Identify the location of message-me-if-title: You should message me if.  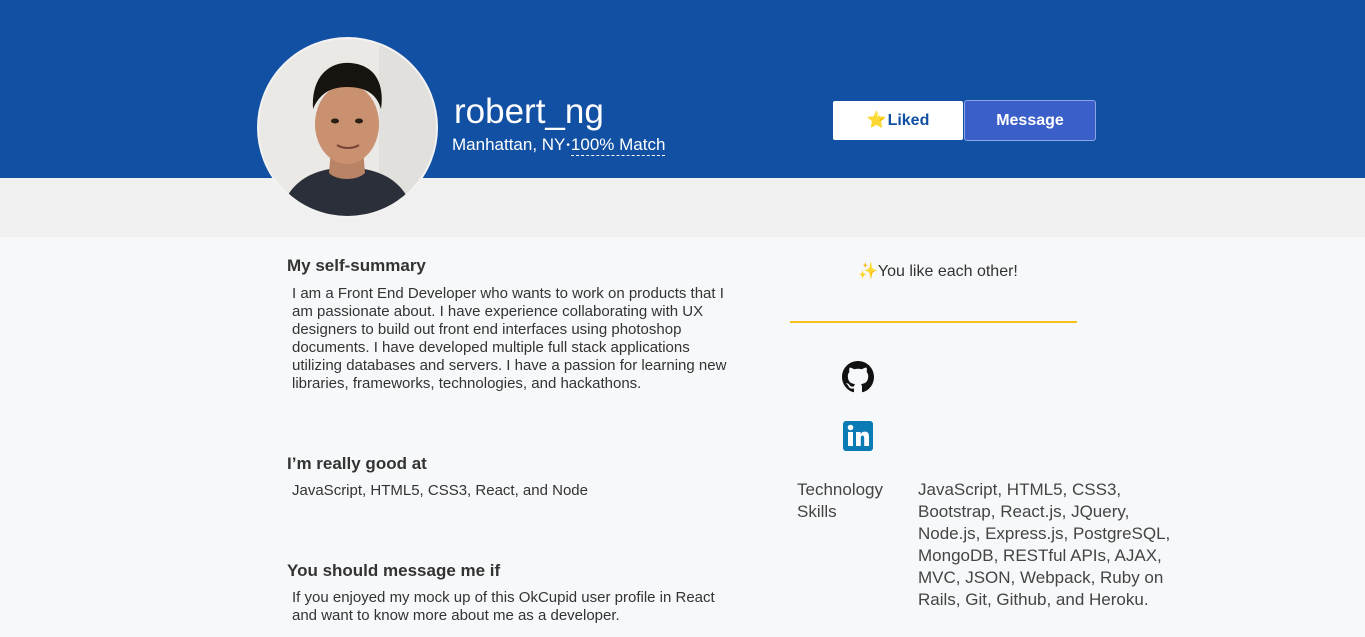
(394, 570).